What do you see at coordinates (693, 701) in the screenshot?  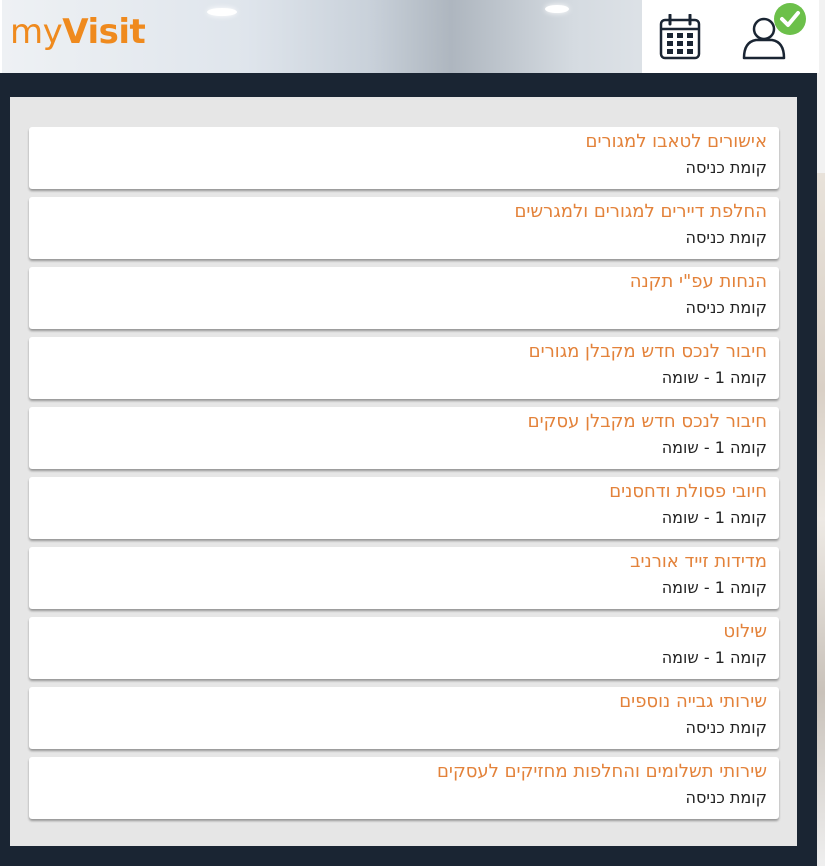 I see `service-title: שירותי גבייה נוספים` at bounding box center [693, 701].